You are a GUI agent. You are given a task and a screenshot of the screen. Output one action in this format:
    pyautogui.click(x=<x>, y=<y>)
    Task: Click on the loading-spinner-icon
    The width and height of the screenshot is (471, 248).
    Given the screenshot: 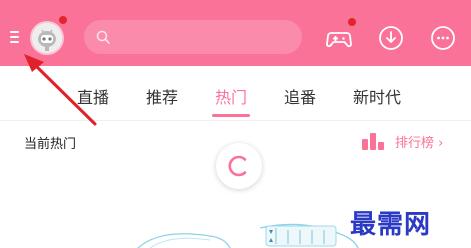 What is the action you would take?
    pyautogui.click(x=237, y=166)
    